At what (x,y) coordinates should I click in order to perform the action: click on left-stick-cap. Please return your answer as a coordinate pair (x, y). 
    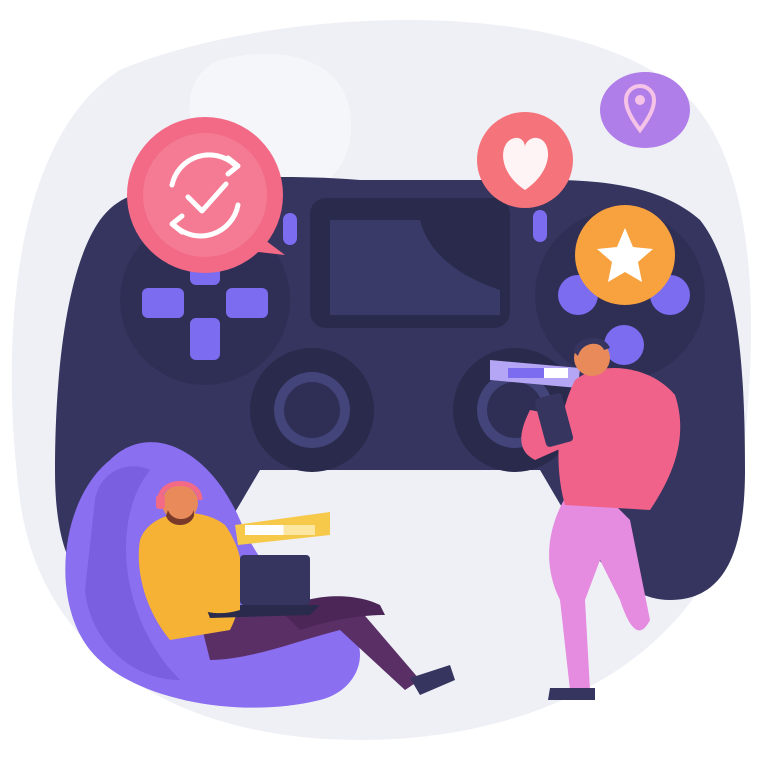
    Looking at the image, I should click on (312, 410).